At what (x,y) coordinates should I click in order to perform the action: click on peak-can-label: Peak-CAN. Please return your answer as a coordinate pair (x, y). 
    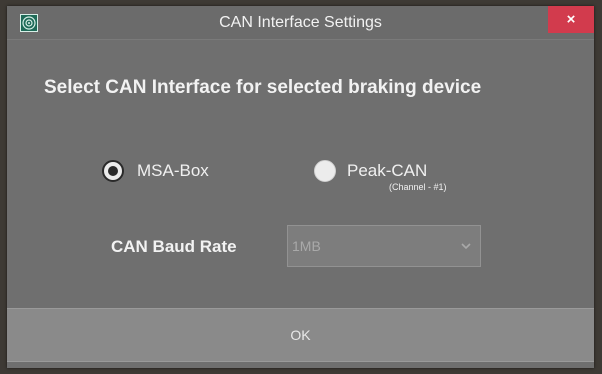
    Looking at the image, I should click on (387, 171).